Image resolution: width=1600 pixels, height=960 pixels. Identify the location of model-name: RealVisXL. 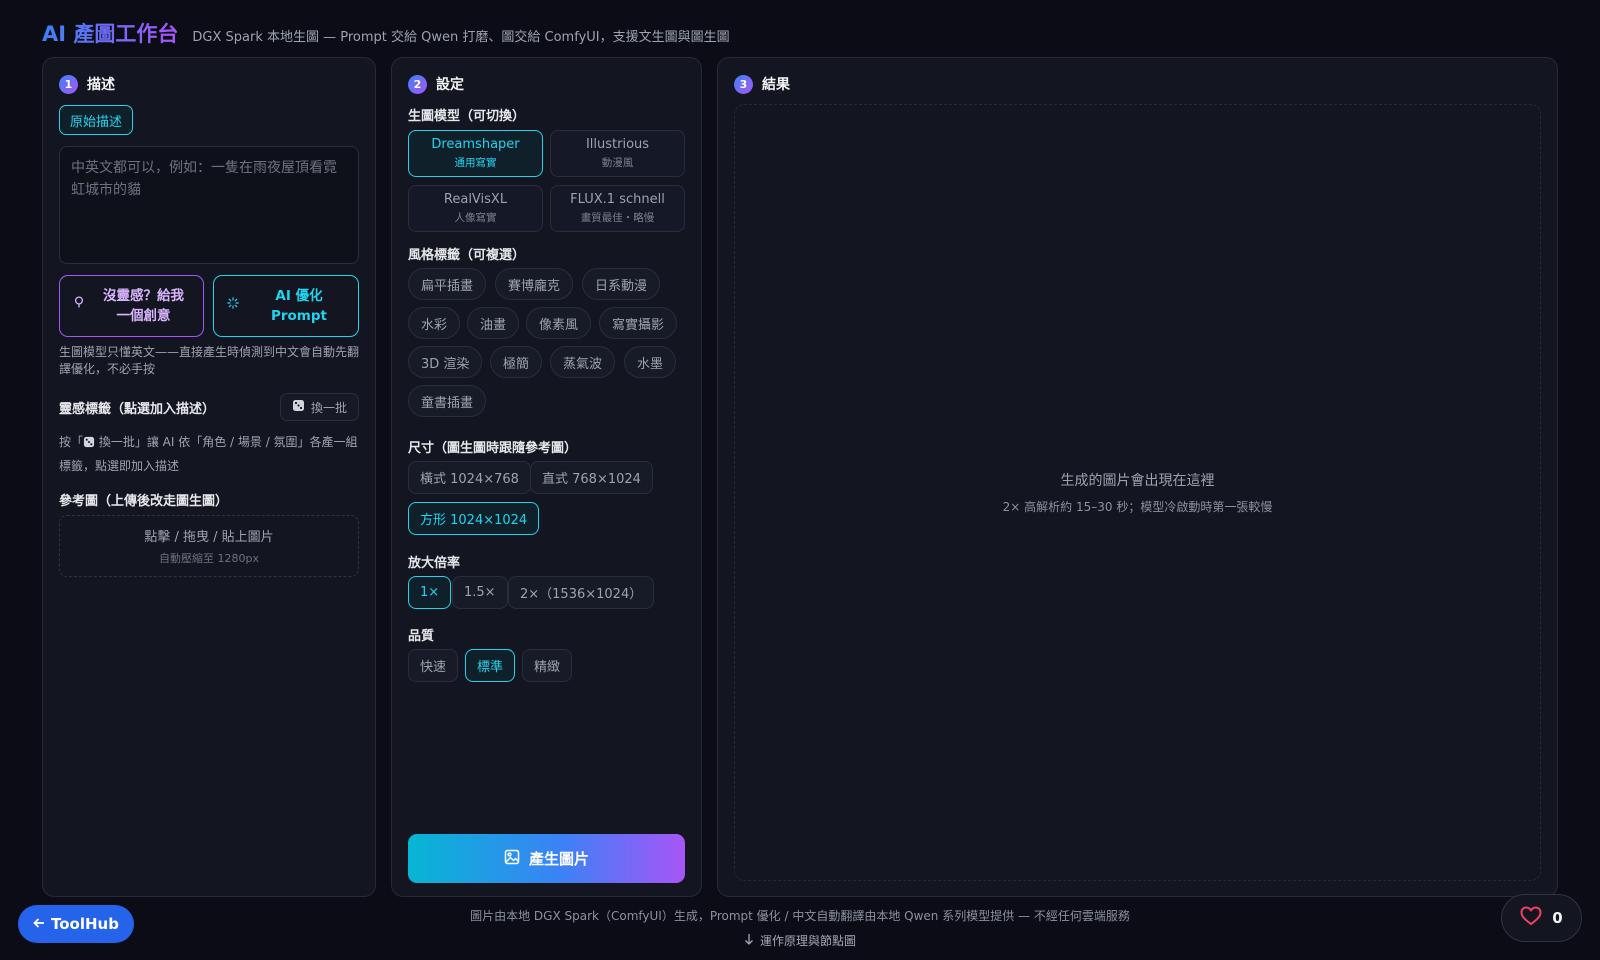
(475, 199).